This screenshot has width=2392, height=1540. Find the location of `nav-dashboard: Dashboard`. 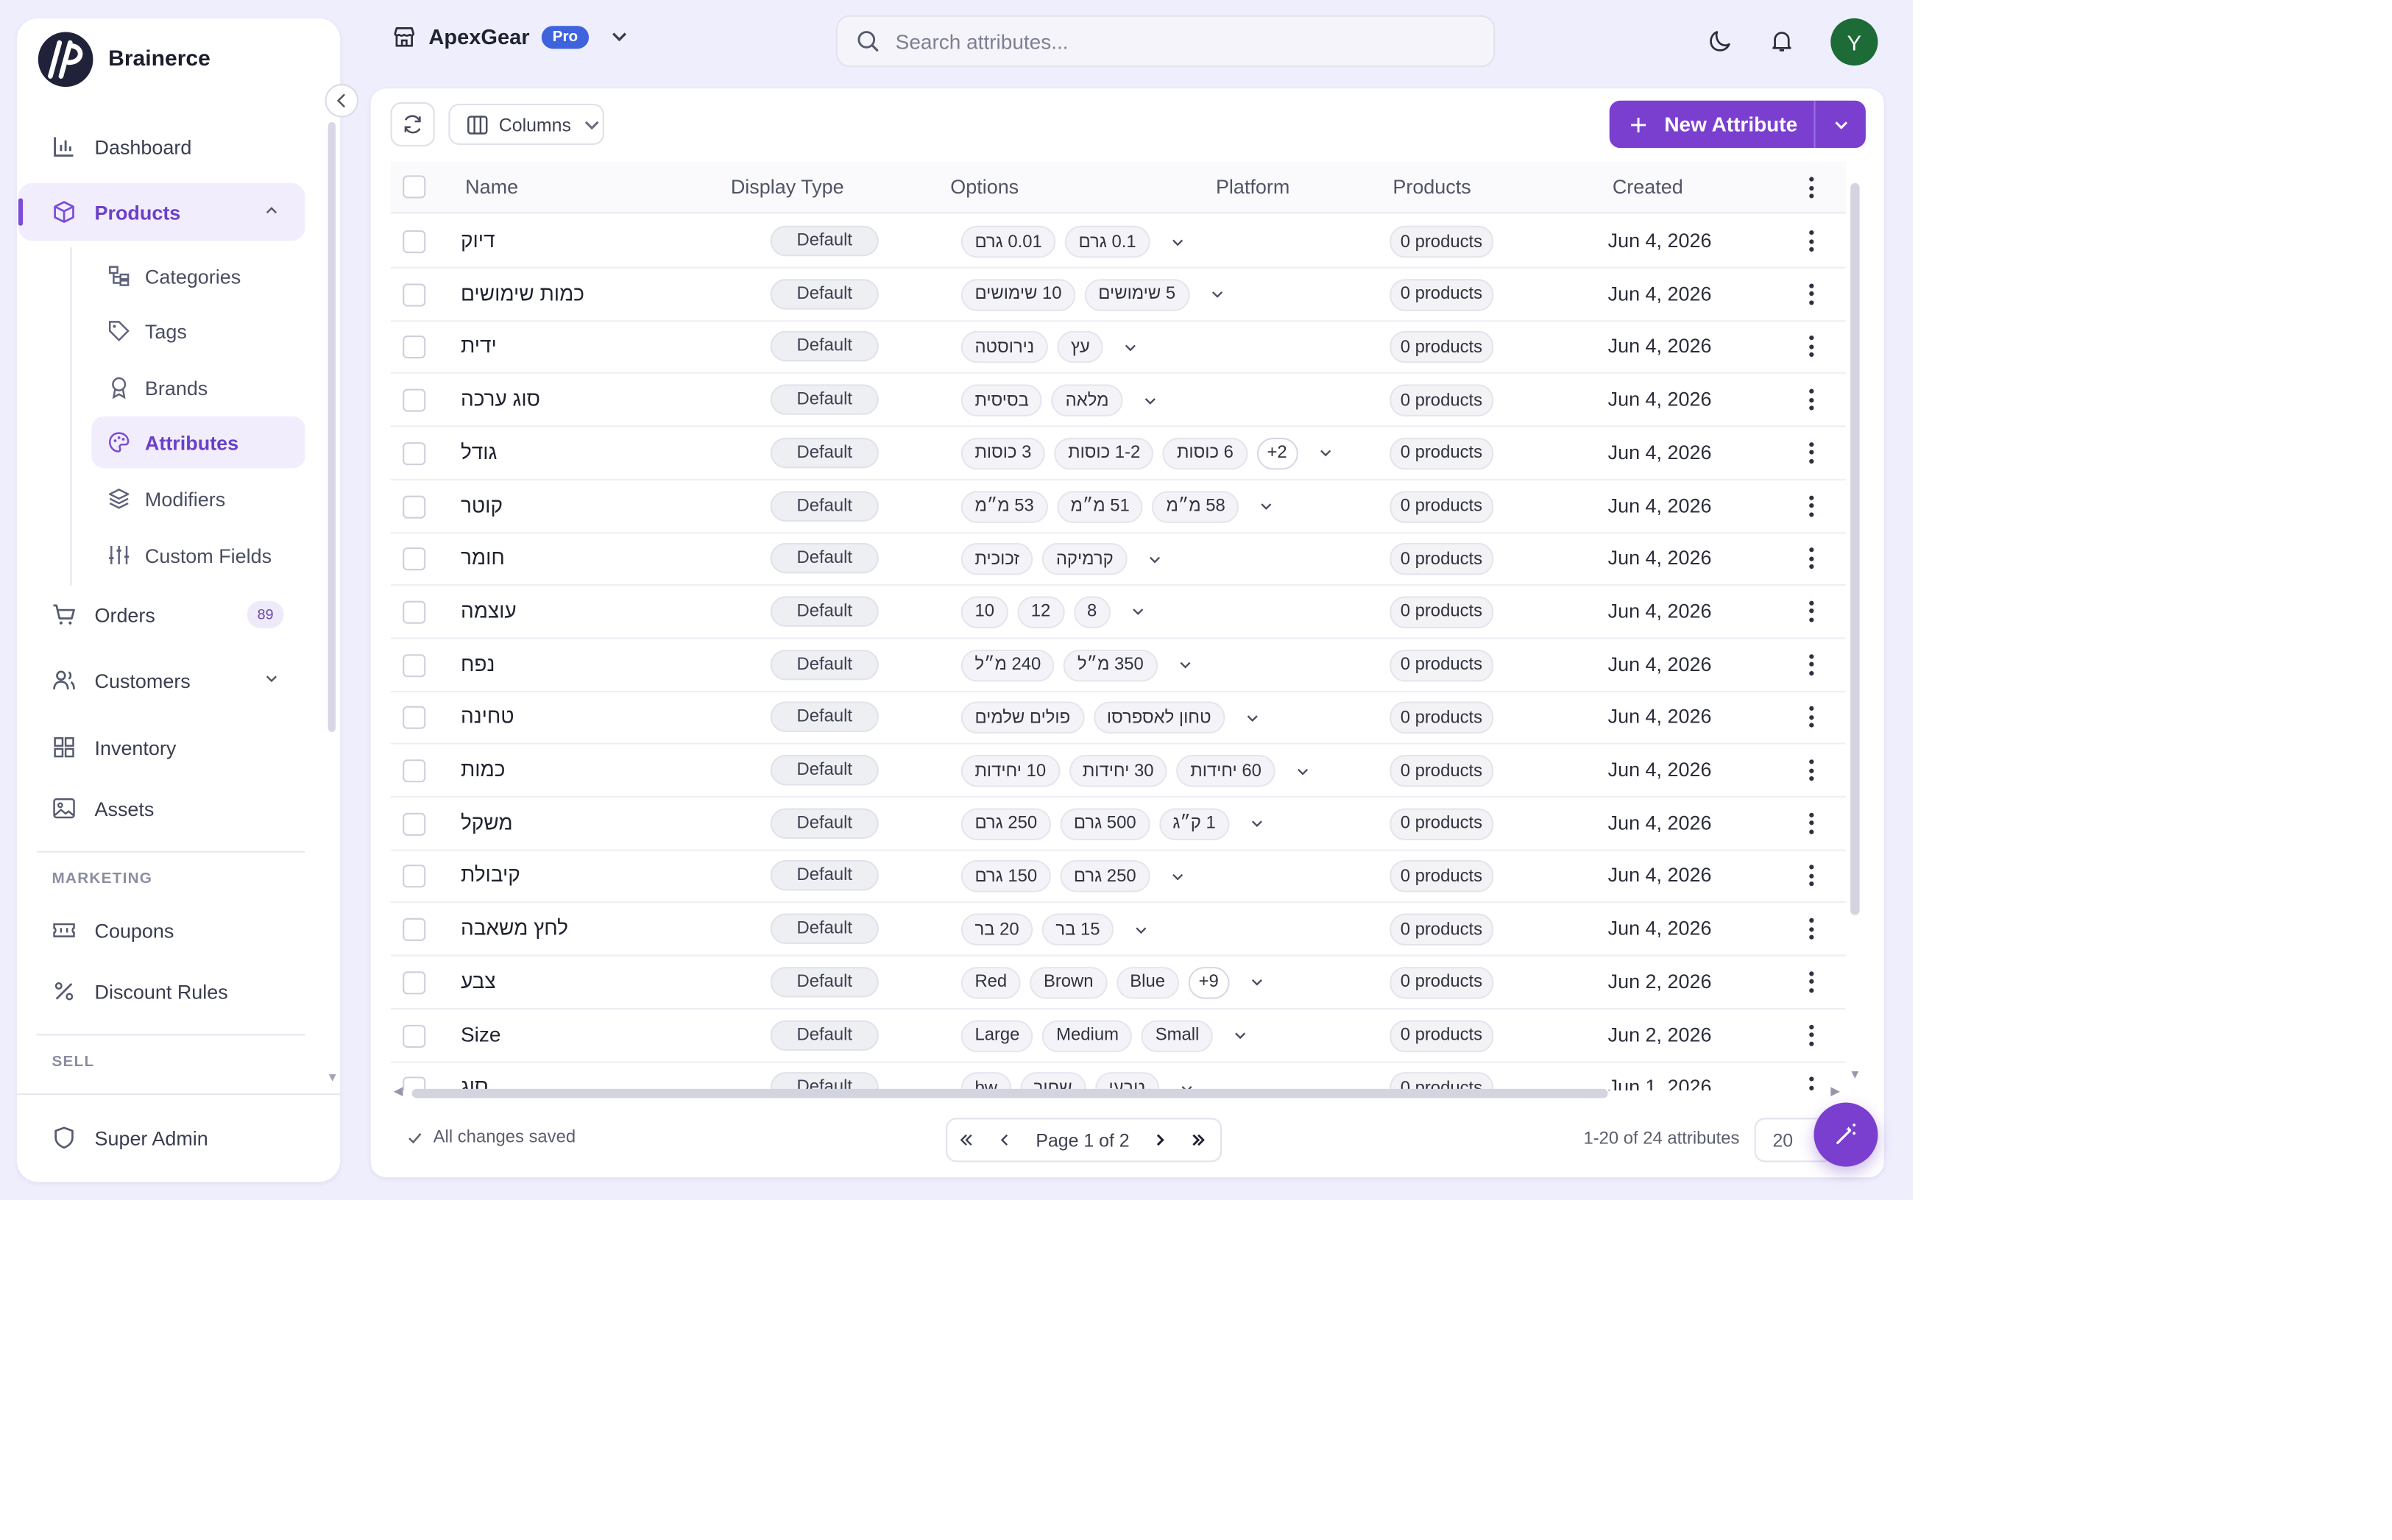

nav-dashboard: Dashboard is located at coordinates (161, 147).